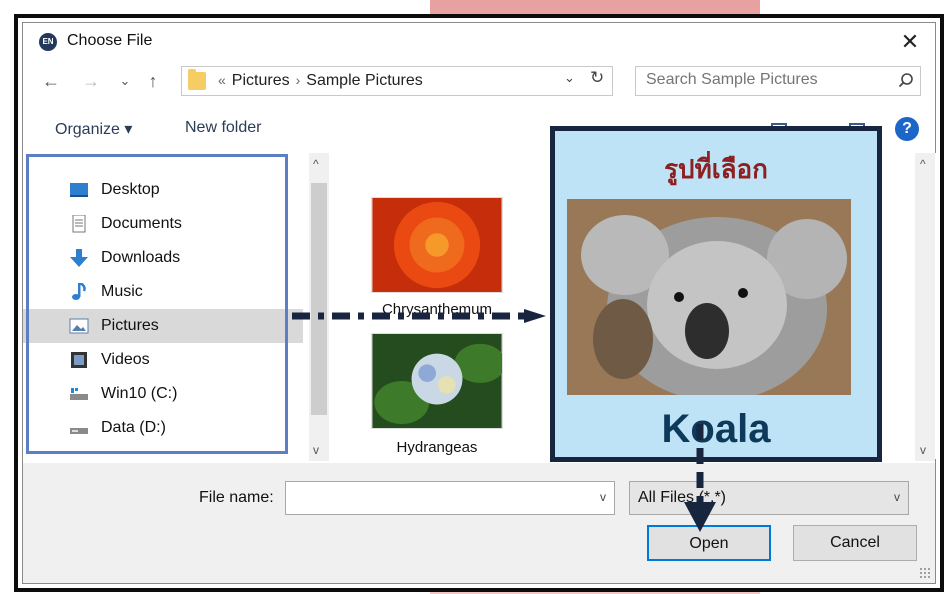 Image resolution: width=946 pixels, height=594 pixels. Describe the element at coordinates (716, 170) in the screenshot. I see `callout-title: รูปที่เลือก` at that location.